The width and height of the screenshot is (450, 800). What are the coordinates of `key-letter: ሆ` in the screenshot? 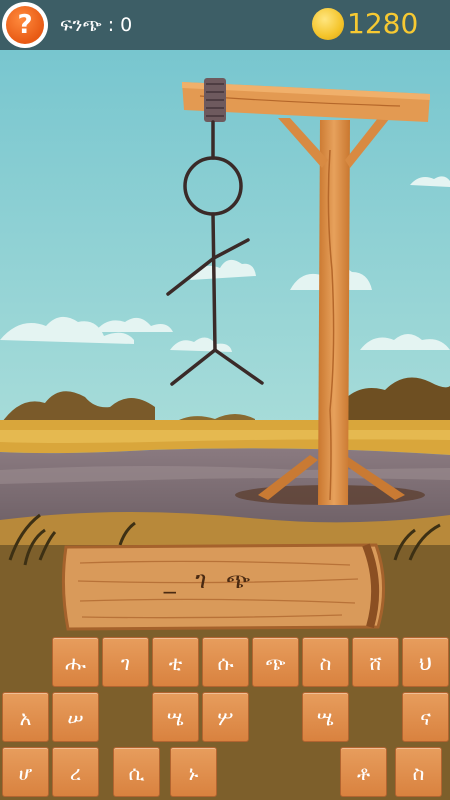 It's located at (25, 772).